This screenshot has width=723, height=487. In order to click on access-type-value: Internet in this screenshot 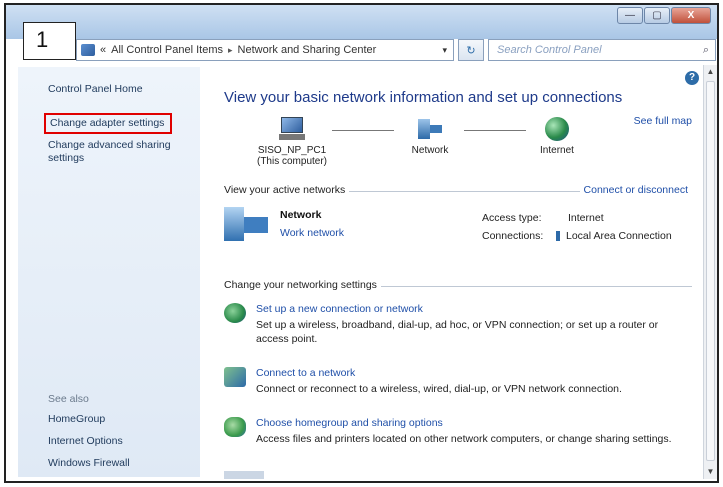, I will do `click(586, 218)`.